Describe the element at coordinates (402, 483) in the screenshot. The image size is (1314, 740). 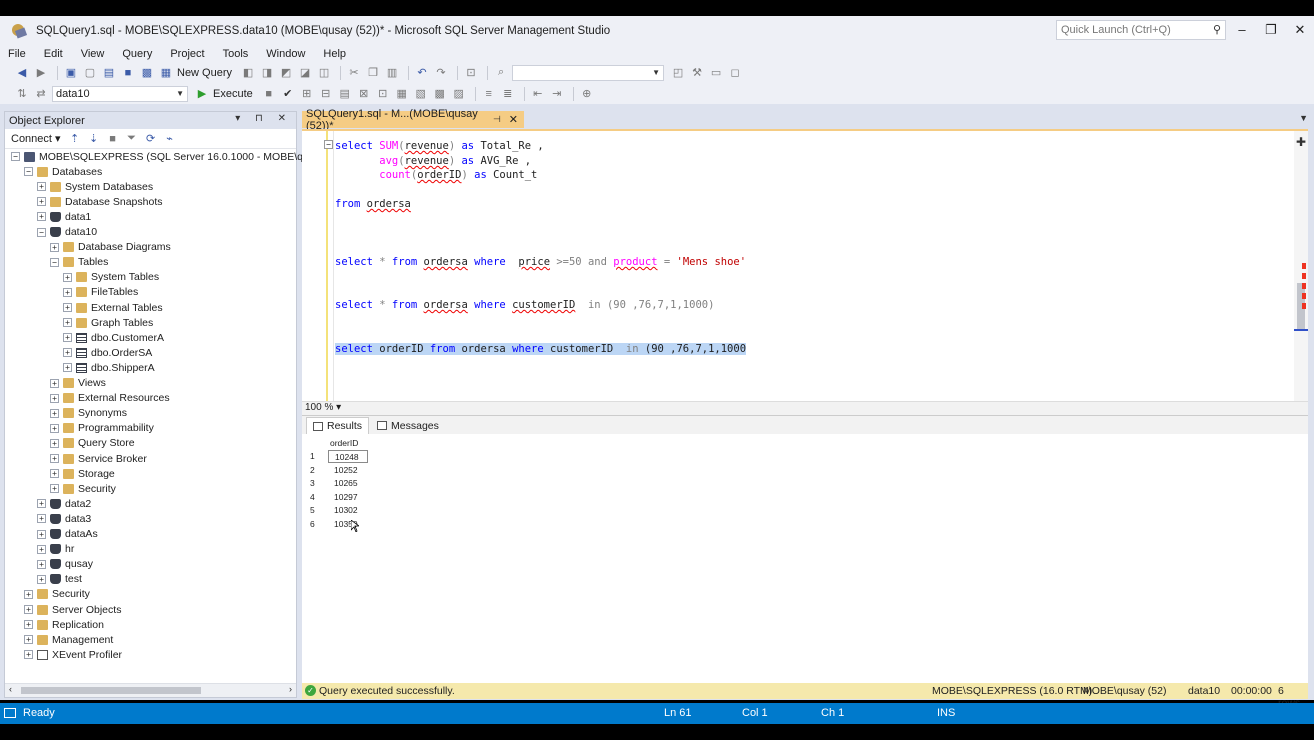
I see `table-row: 3 10265` at that location.